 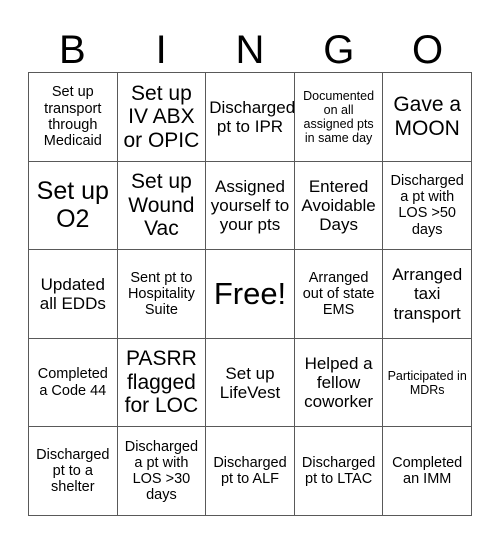 I want to click on bingo-cell-label: Gave a MOON, so click(x=427, y=116).